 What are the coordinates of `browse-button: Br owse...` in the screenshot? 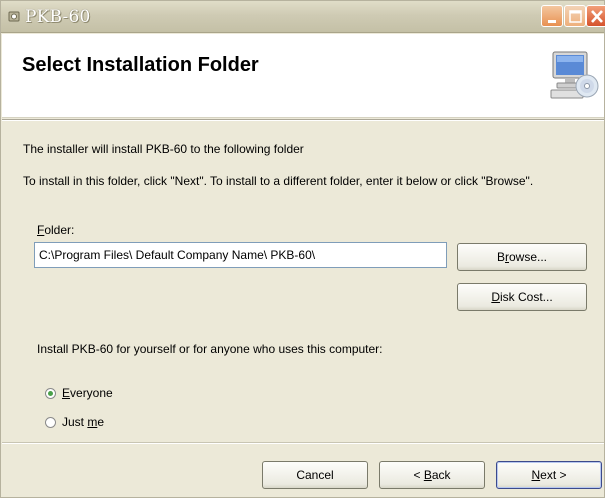 It's located at (522, 257).